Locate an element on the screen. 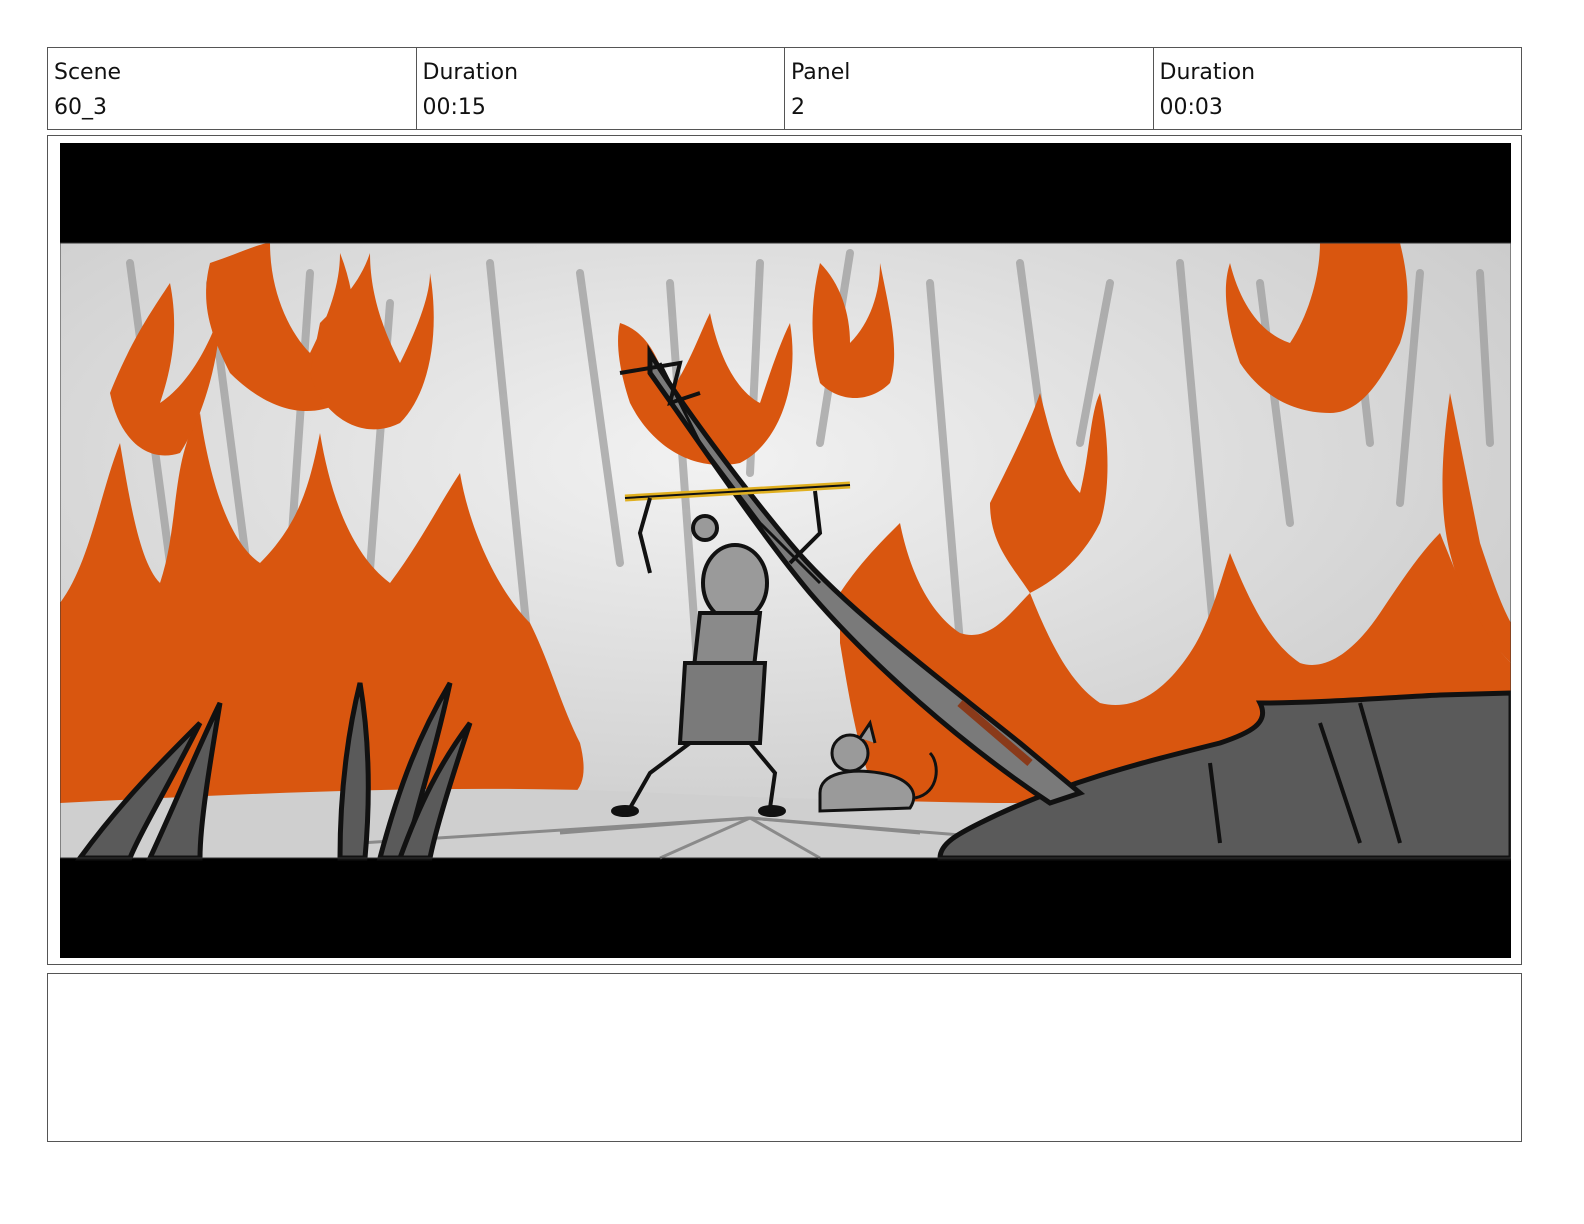 This screenshot has width=1584, height=1224. panel-duration-label: Duration is located at coordinates (1207, 72).